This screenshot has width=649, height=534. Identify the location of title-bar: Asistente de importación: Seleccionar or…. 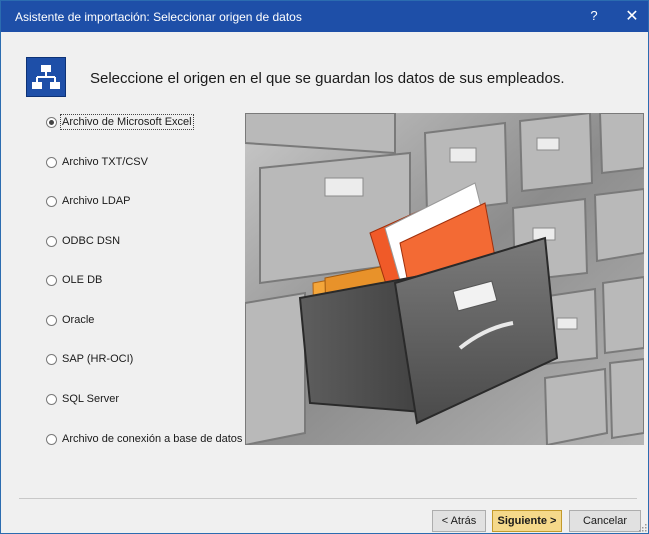
(324, 16).